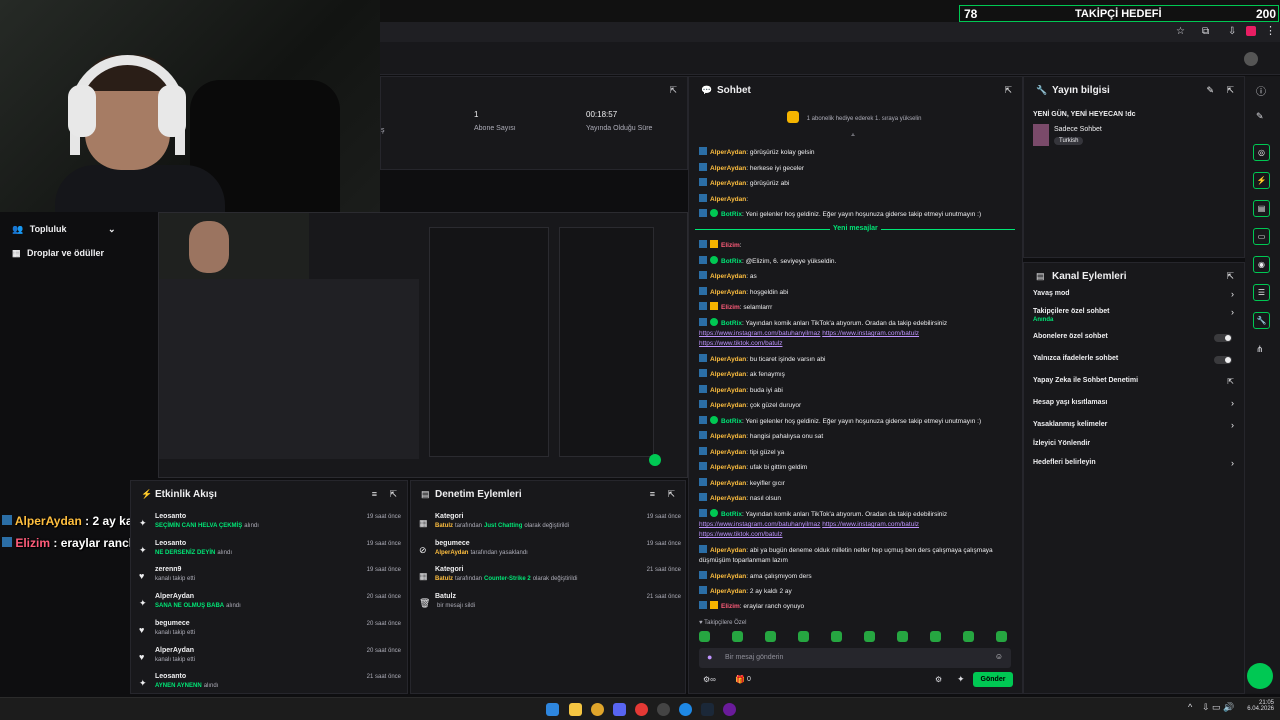 This screenshot has height=720, width=1280. Describe the element at coordinates (707, 709) in the screenshot. I see `steam-icon` at that location.